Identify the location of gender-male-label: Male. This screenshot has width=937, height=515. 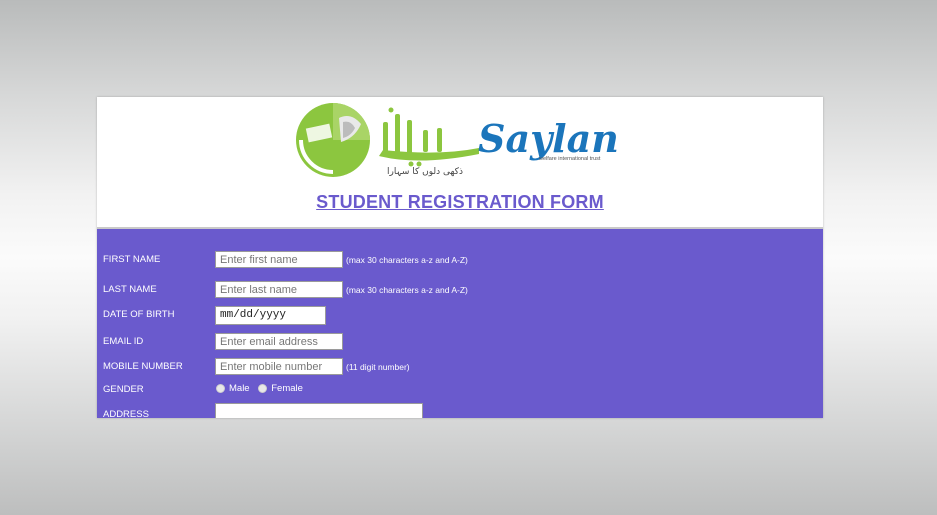
(239, 388).